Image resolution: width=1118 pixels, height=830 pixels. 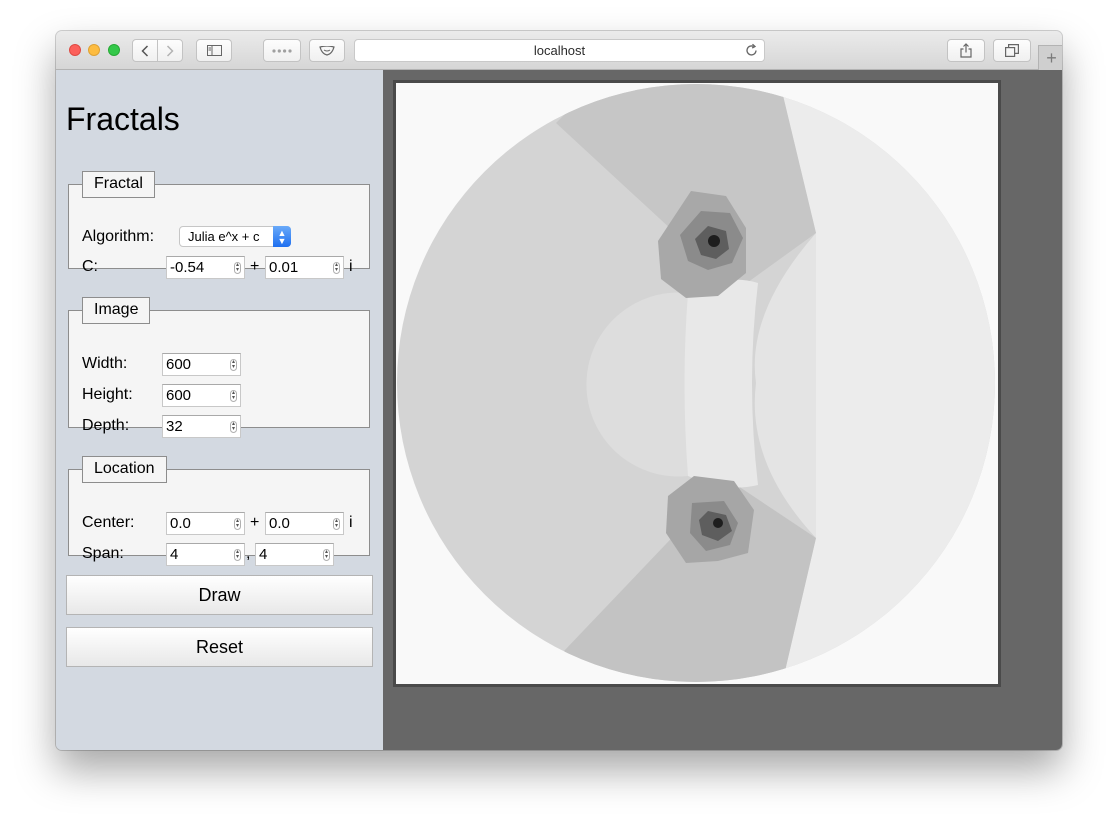 What do you see at coordinates (201, 364) in the screenshot?
I see `width-input: 600 ▴ ▾` at bounding box center [201, 364].